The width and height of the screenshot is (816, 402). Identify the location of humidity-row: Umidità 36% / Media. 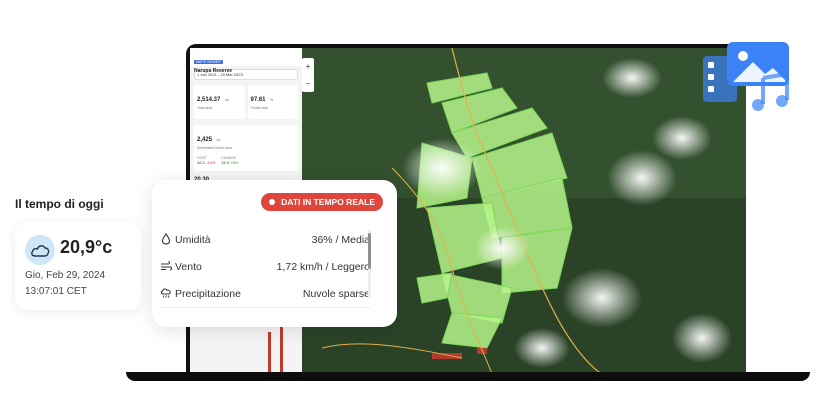
(265, 241).